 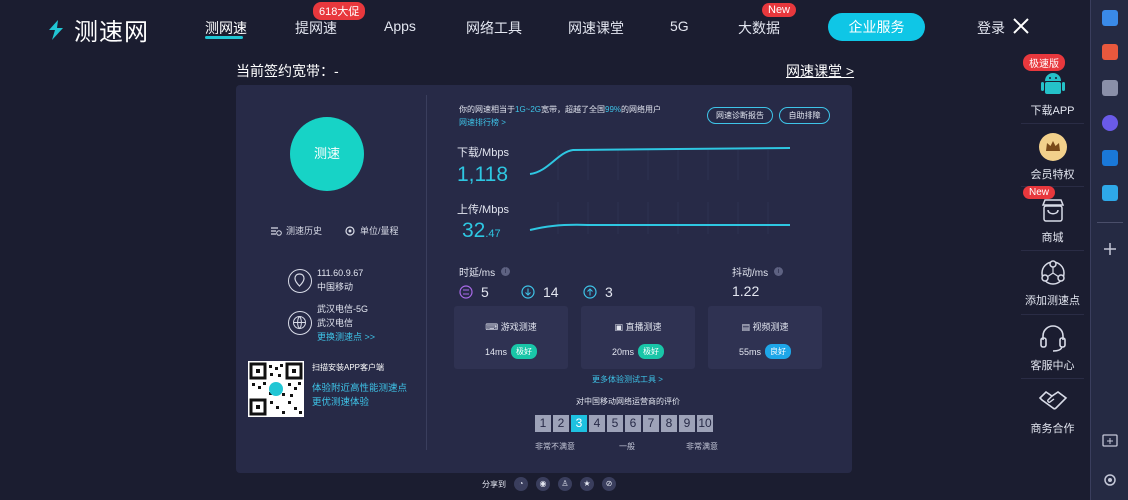 I want to click on enterprise-service-button: 企业服务, so click(x=876, y=27).